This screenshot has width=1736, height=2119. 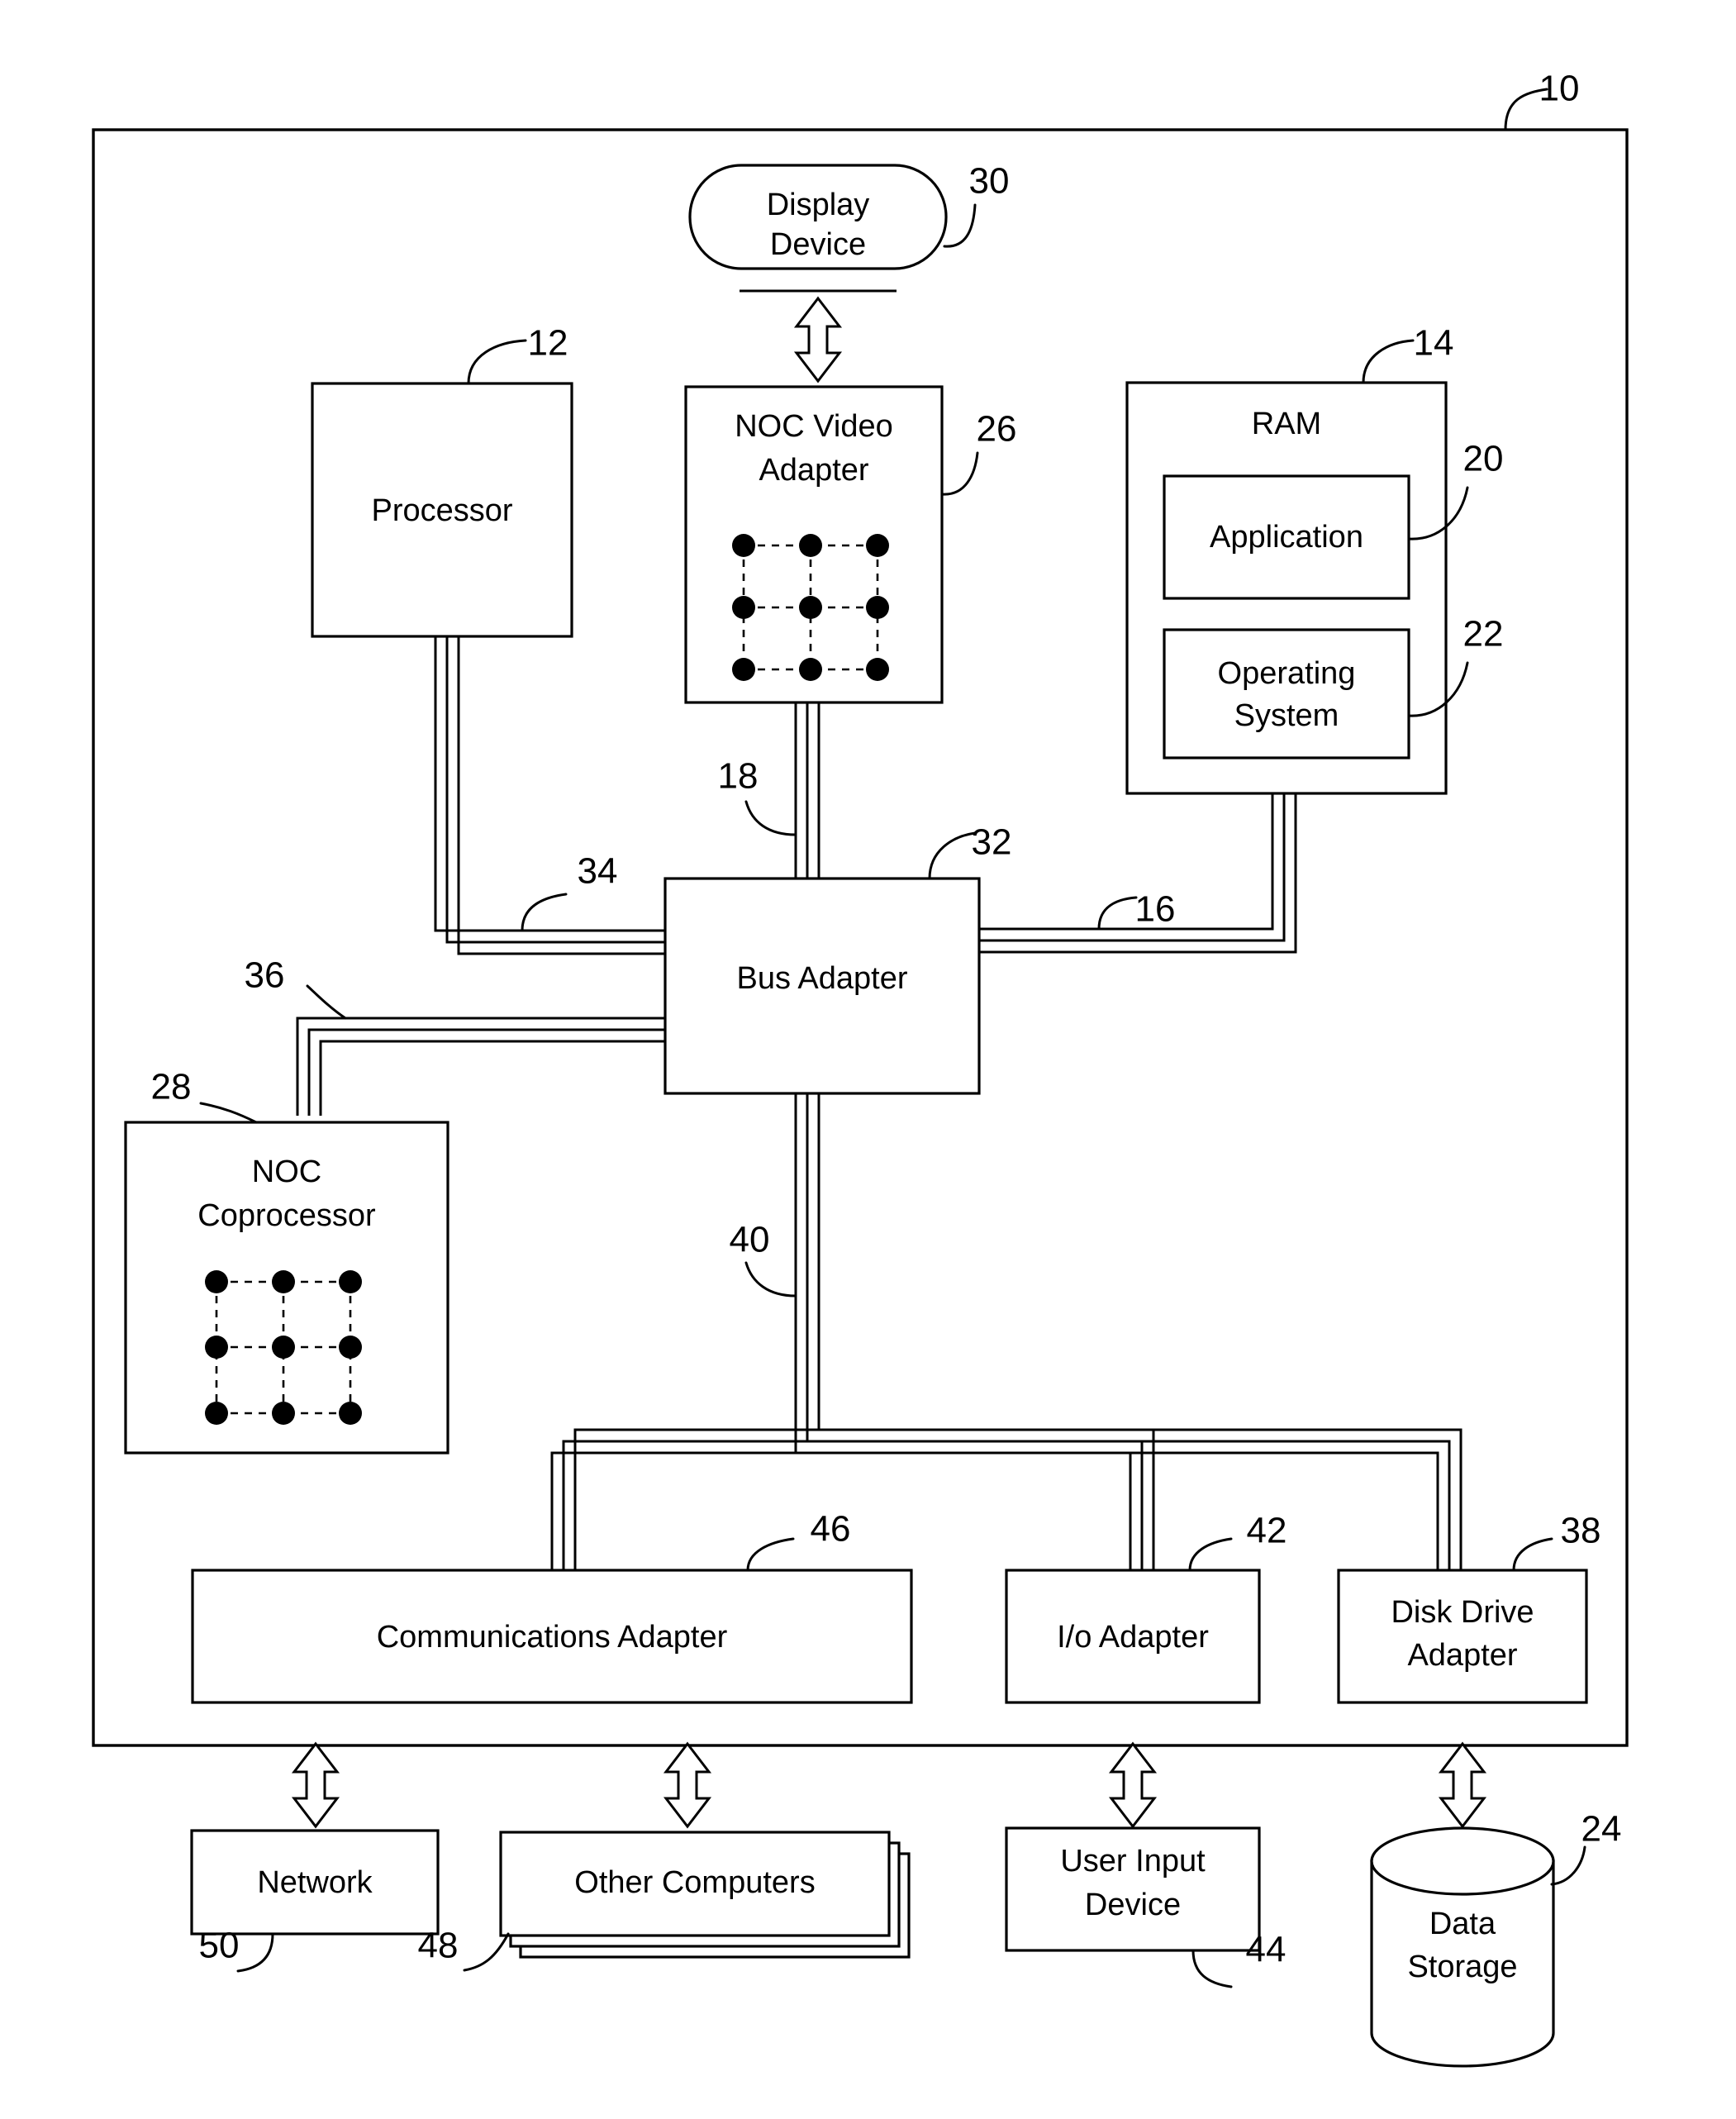 I want to click on disk-drive-adapter-block: Disk Drive Adapter, so click(x=1462, y=1636).